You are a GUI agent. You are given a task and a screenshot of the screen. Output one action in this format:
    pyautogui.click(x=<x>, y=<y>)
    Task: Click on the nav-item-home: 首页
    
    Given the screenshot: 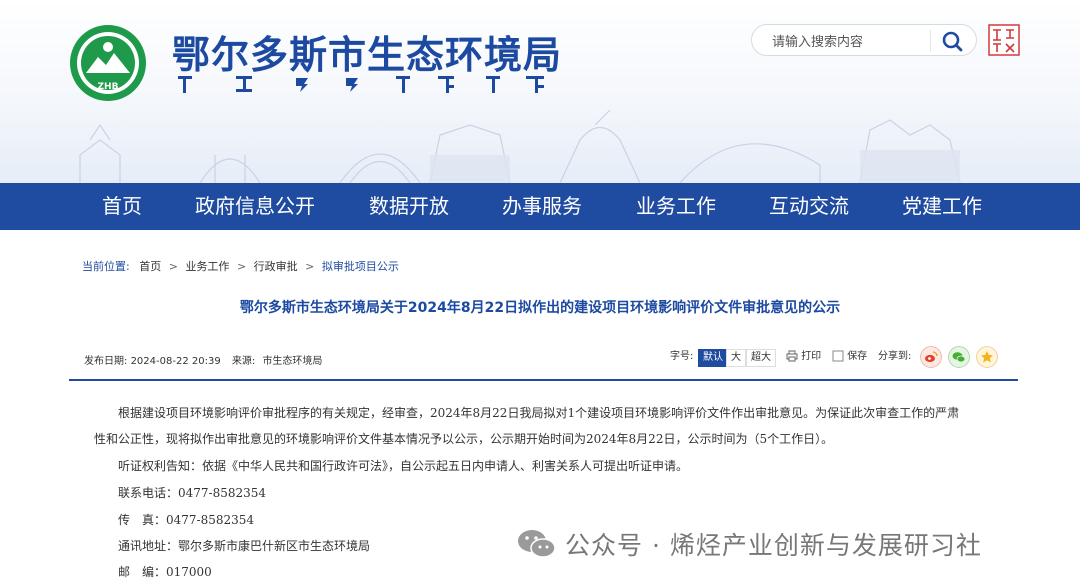 What is the action you would take?
    pyautogui.click(x=122, y=206)
    